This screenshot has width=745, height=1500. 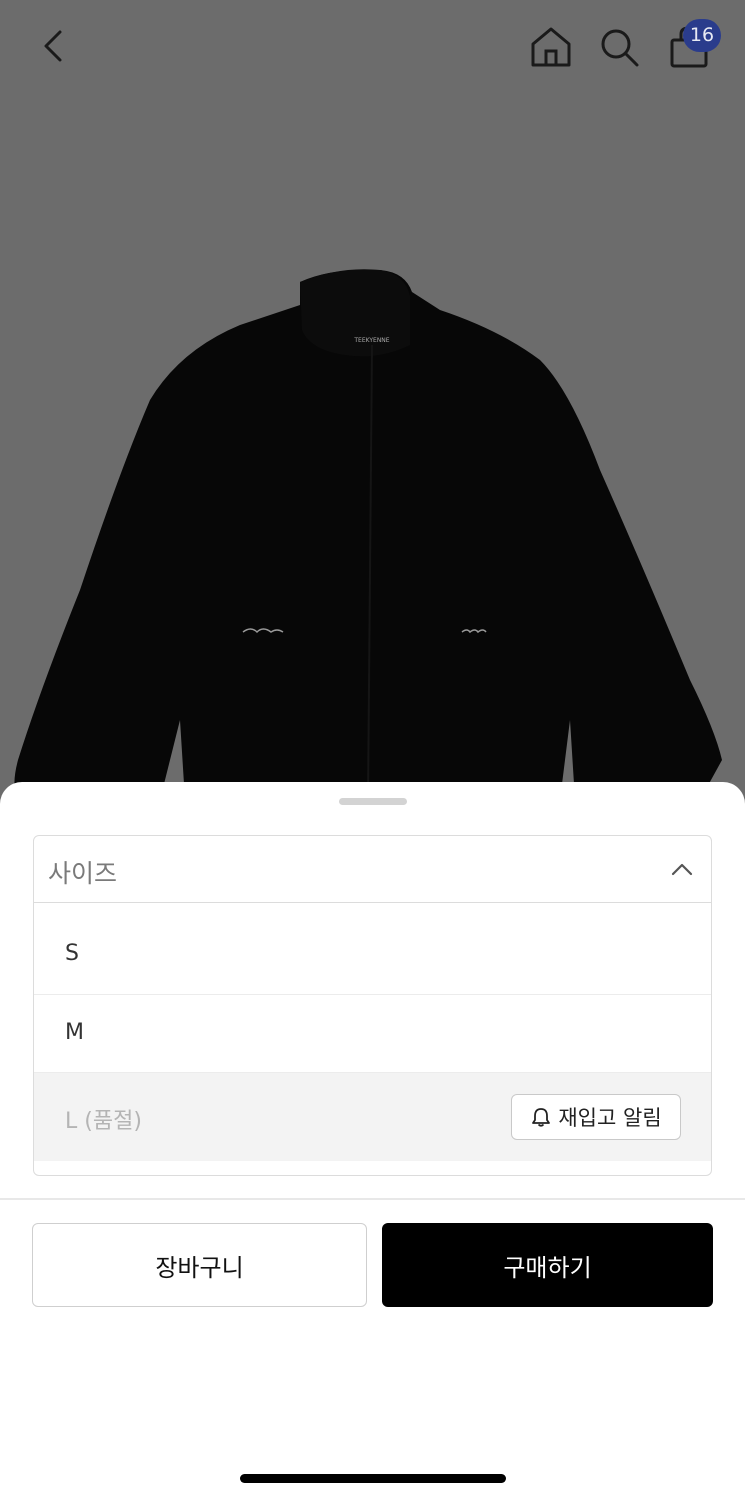 What do you see at coordinates (371, 340) in the screenshot?
I see `collar-label: TEEKYENNE` at bounding box center [371, 340].